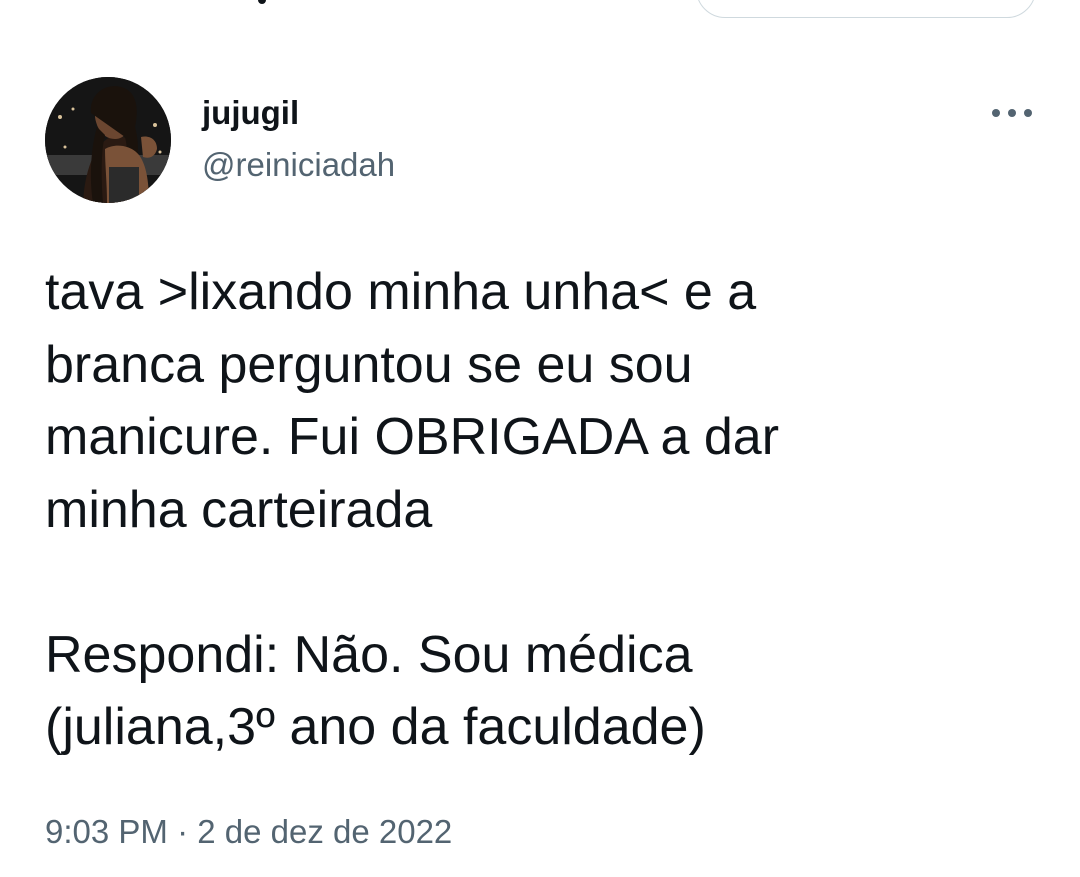 This screenshot has width=1080, height=877. I want to click on more-horizontal-icon, so click(1012, 113).